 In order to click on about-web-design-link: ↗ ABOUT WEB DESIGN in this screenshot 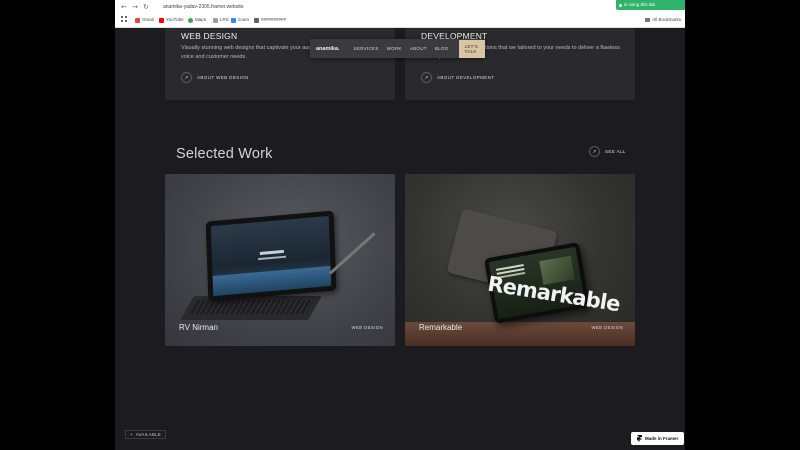, I will do `click(215, 77)`.